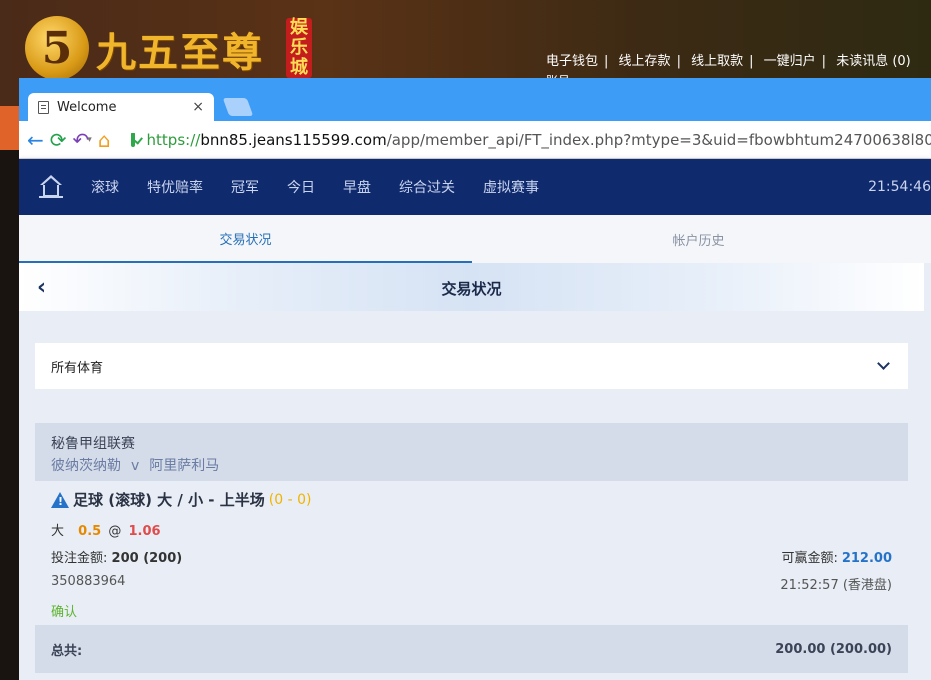 This screenshot has width=931, height=680. Describe the element at coordinates (93, 444) in the screenshot. I see `league-name: 秘鲁甲组联赛` at that location.